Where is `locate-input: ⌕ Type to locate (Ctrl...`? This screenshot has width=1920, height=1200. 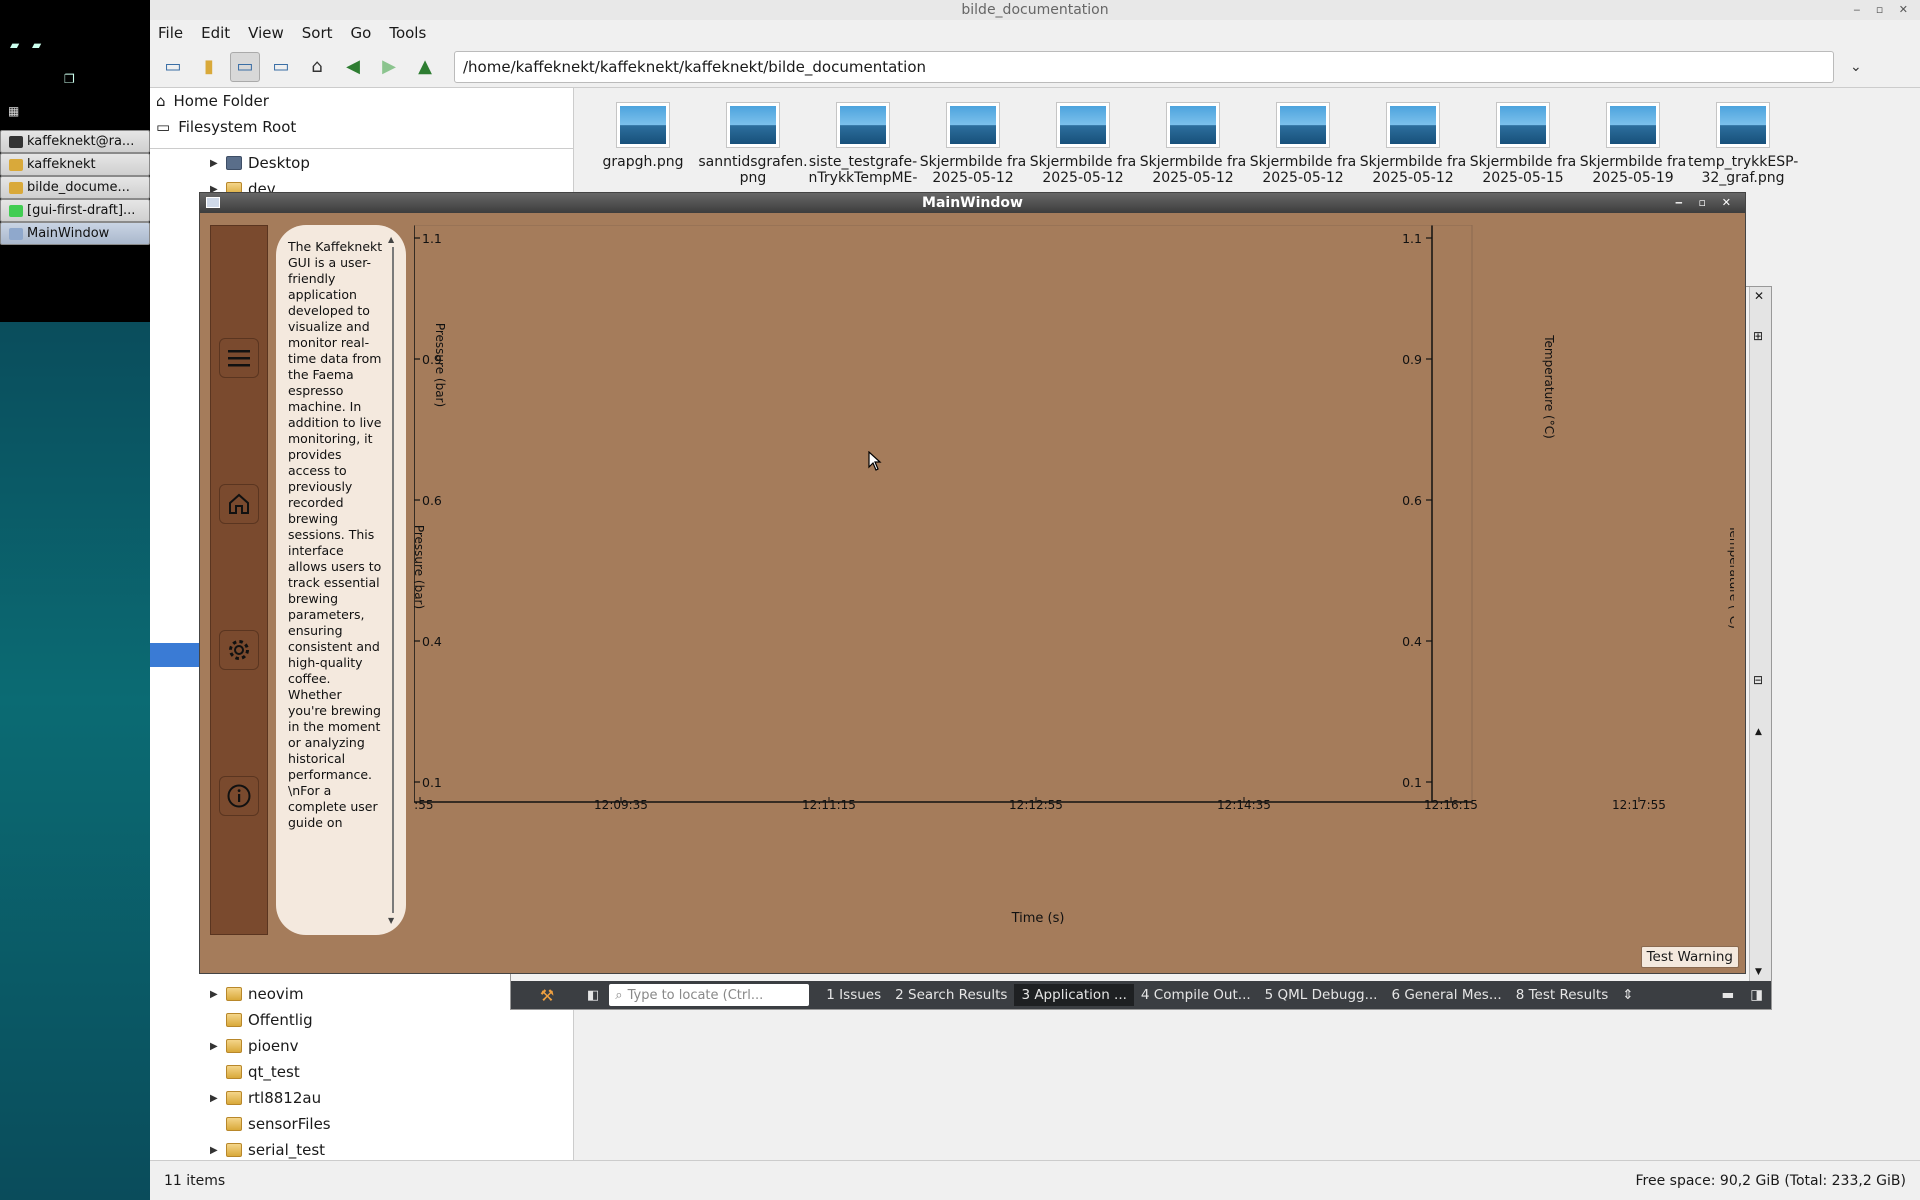
locate-input: ⌕ Type to locate (Ctrl... is located at coordinates (709, 995).